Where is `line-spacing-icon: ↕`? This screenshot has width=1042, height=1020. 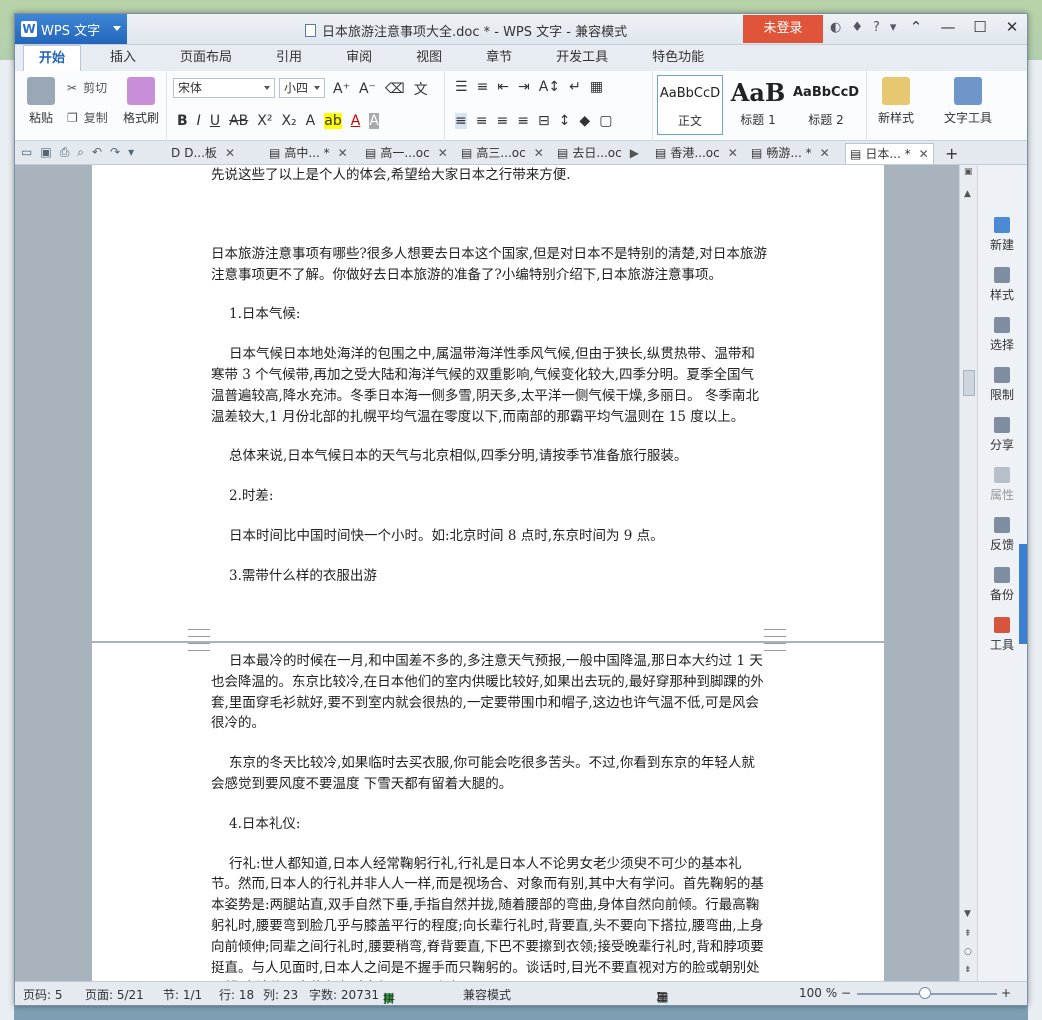 line-spacing-icon: ↕ is located at coordinates (565, 121).